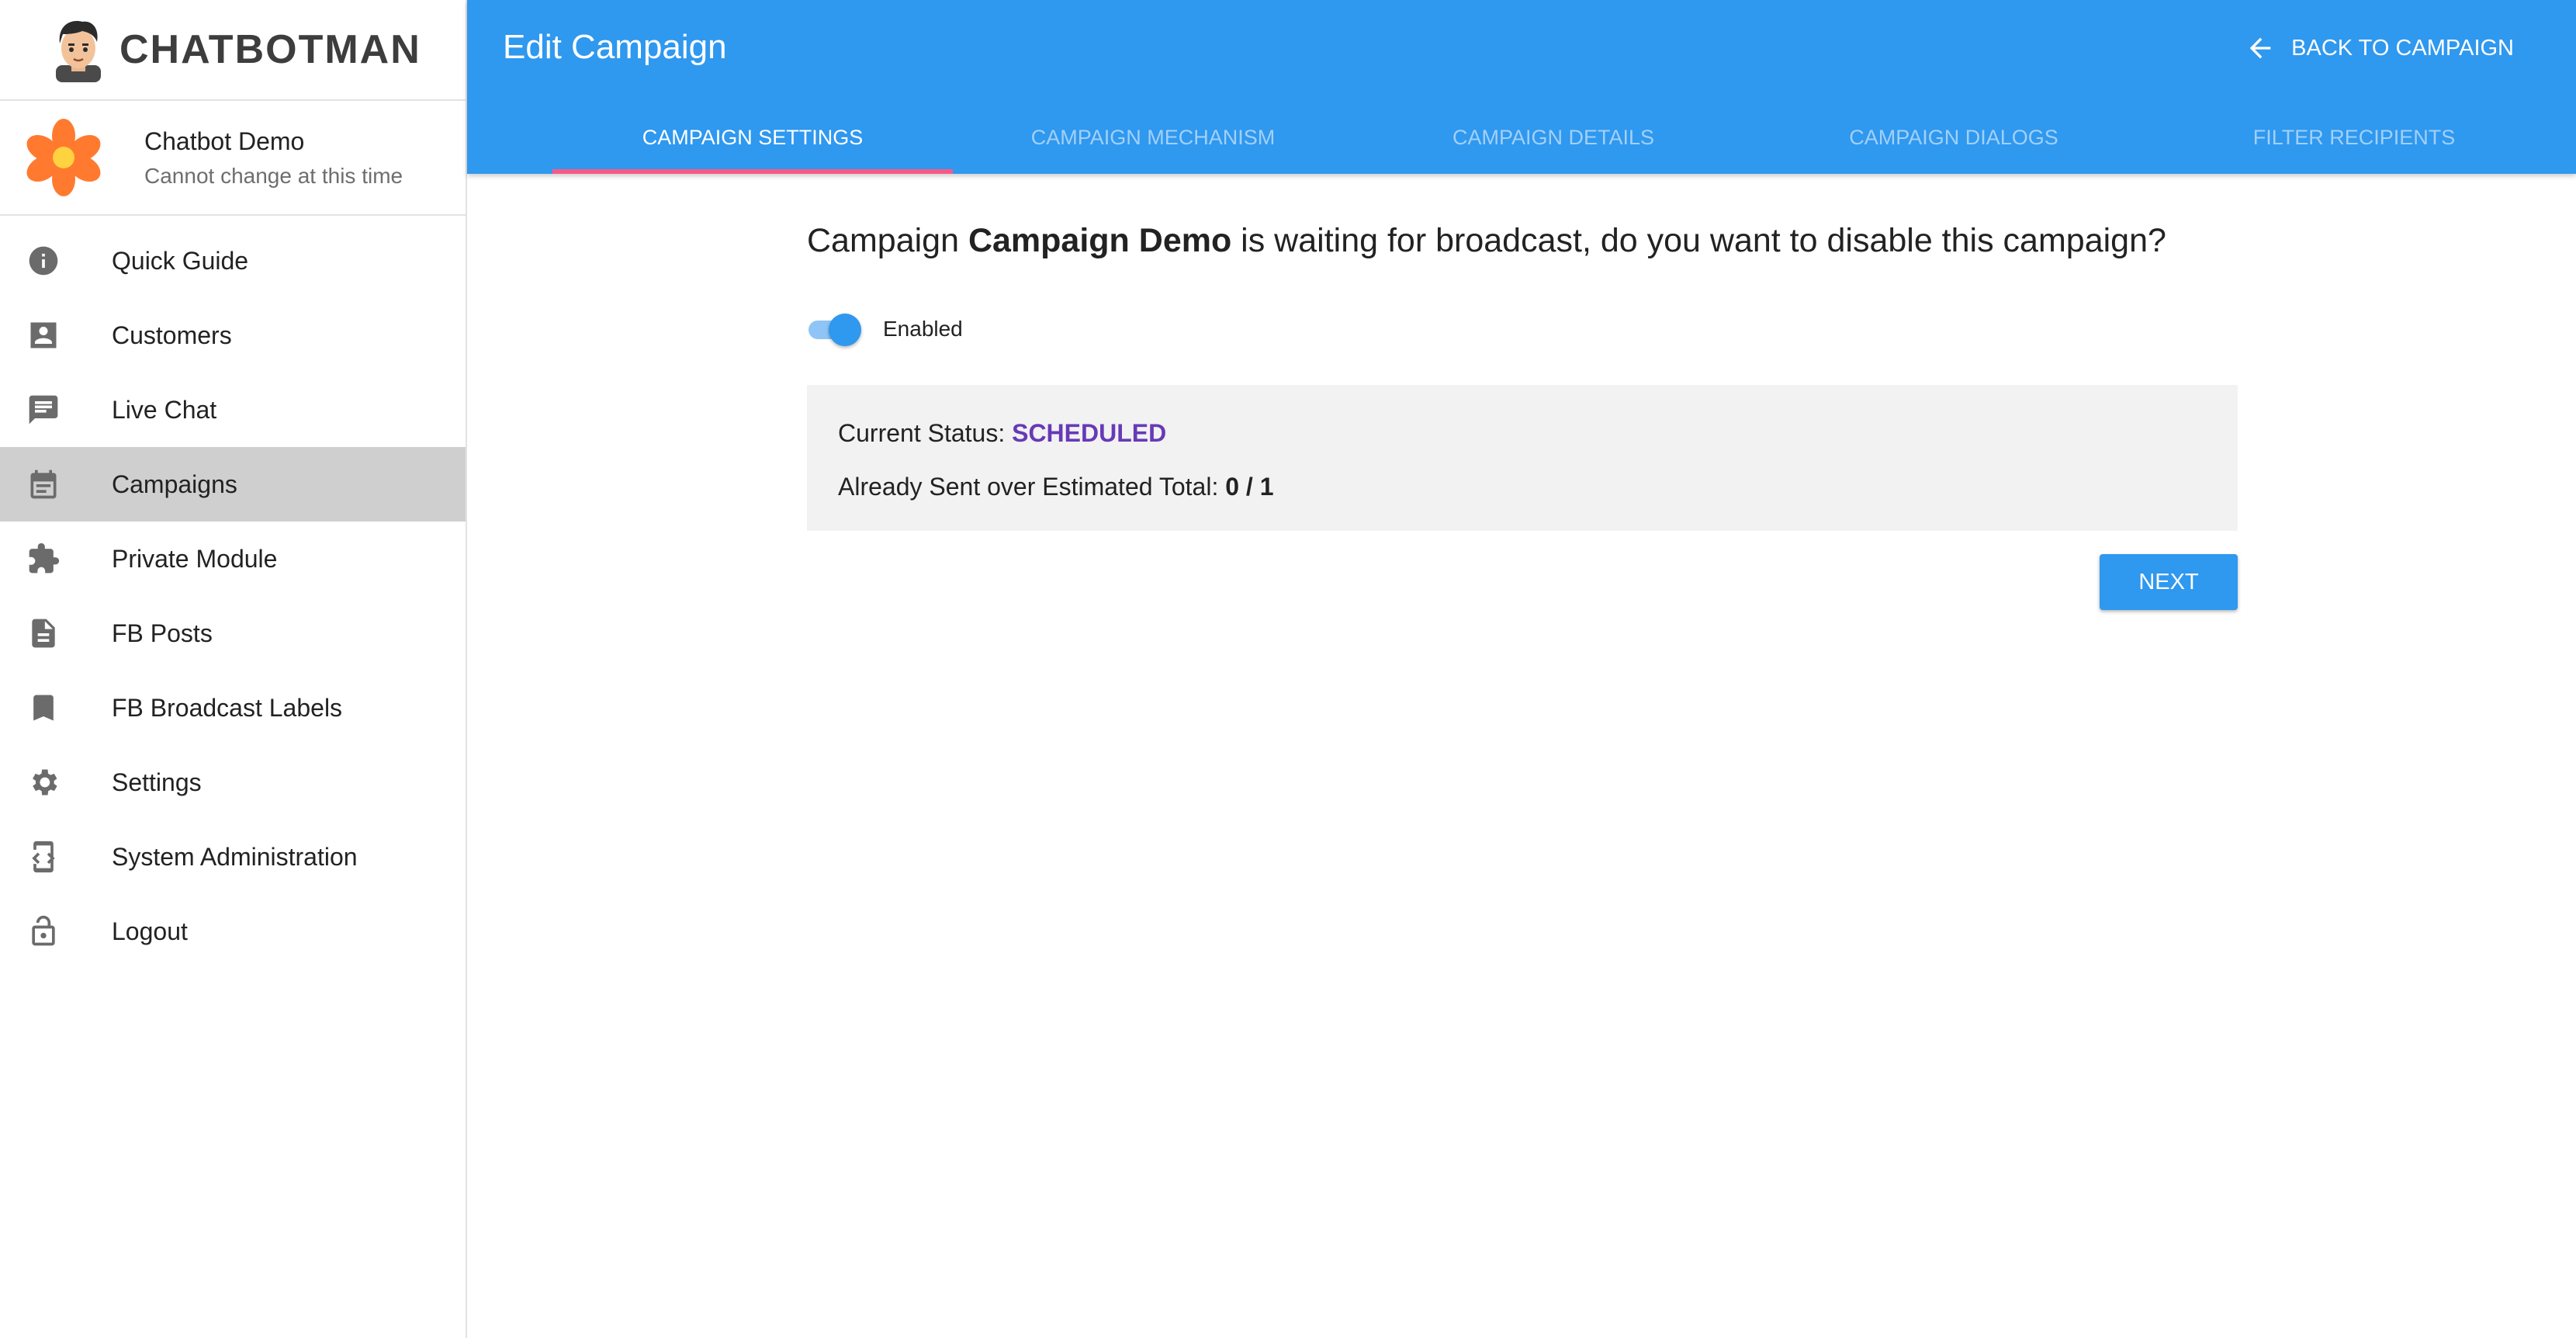  Describe the element at coordinates (233, 931) in the screenshot. I see `sidebar-item-logout: Logout` at that location.